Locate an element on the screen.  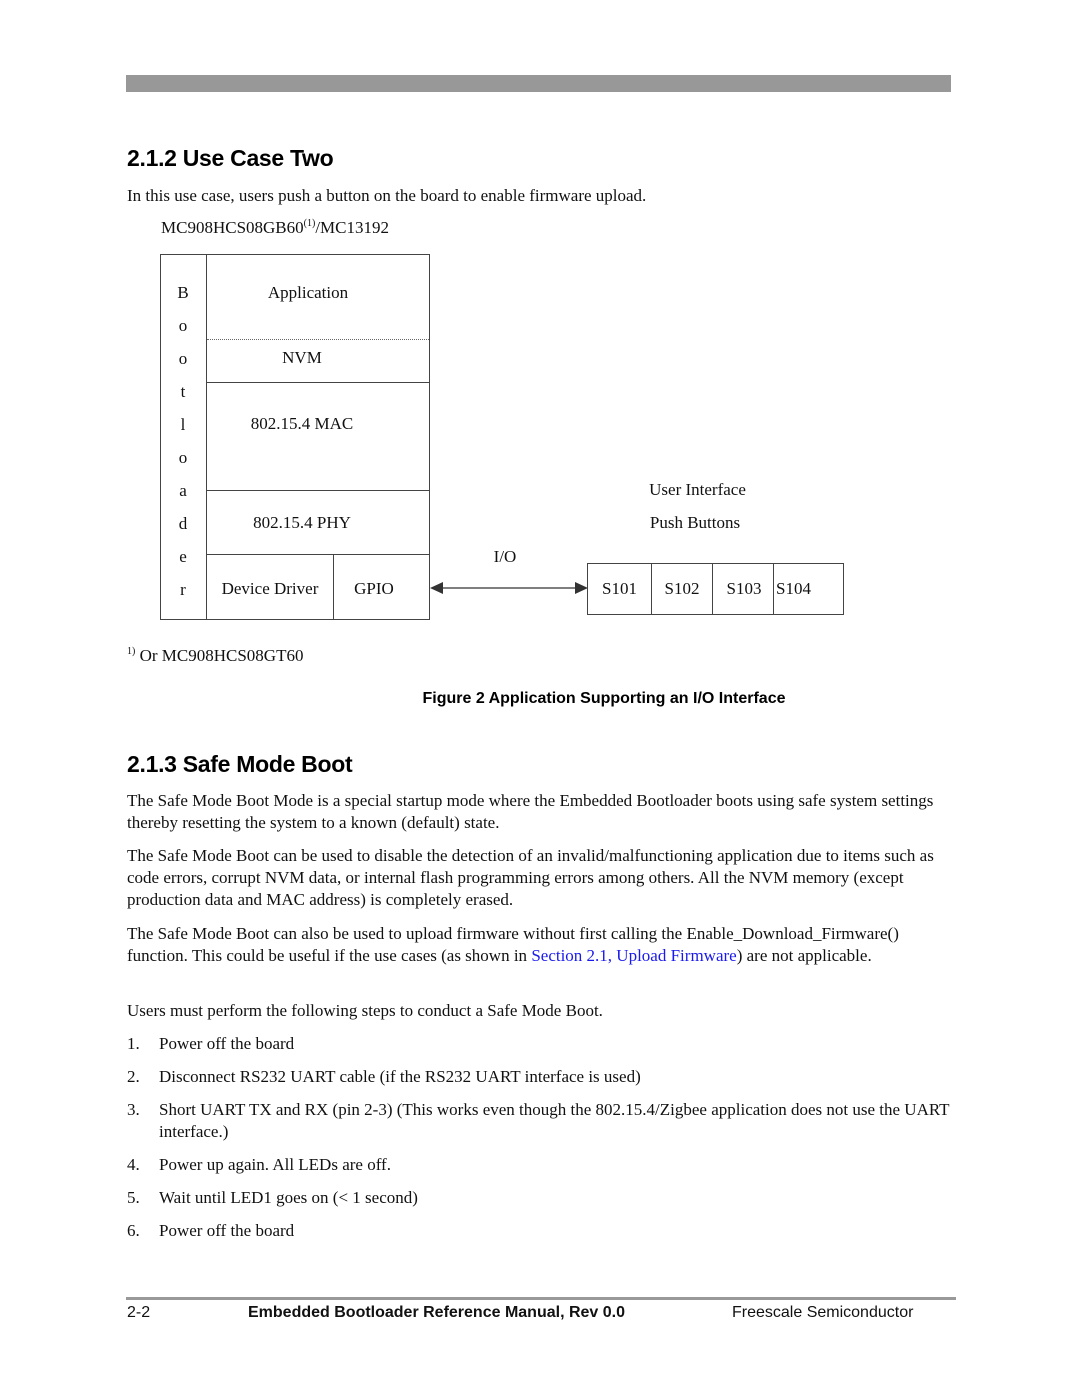
list-text: Wait until LED1 goes on (< 1 second) is located at coordinates (288, 1197).